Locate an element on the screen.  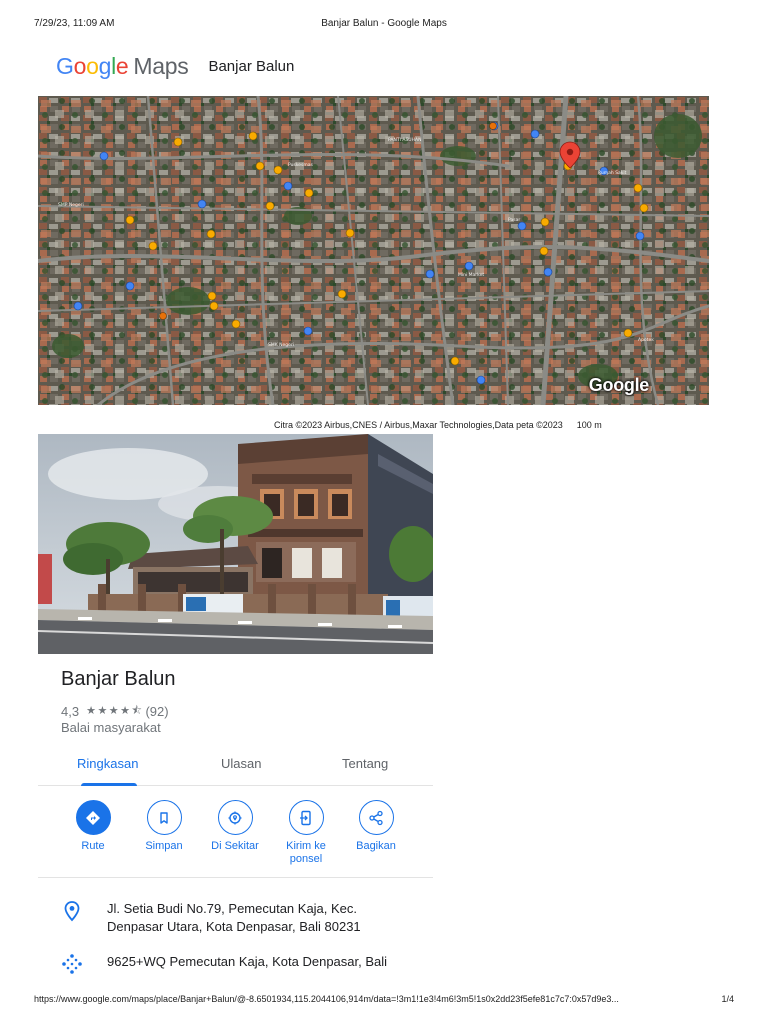
star-rating-icon: ★★★★⯪ is located at coordinates (115, 710).